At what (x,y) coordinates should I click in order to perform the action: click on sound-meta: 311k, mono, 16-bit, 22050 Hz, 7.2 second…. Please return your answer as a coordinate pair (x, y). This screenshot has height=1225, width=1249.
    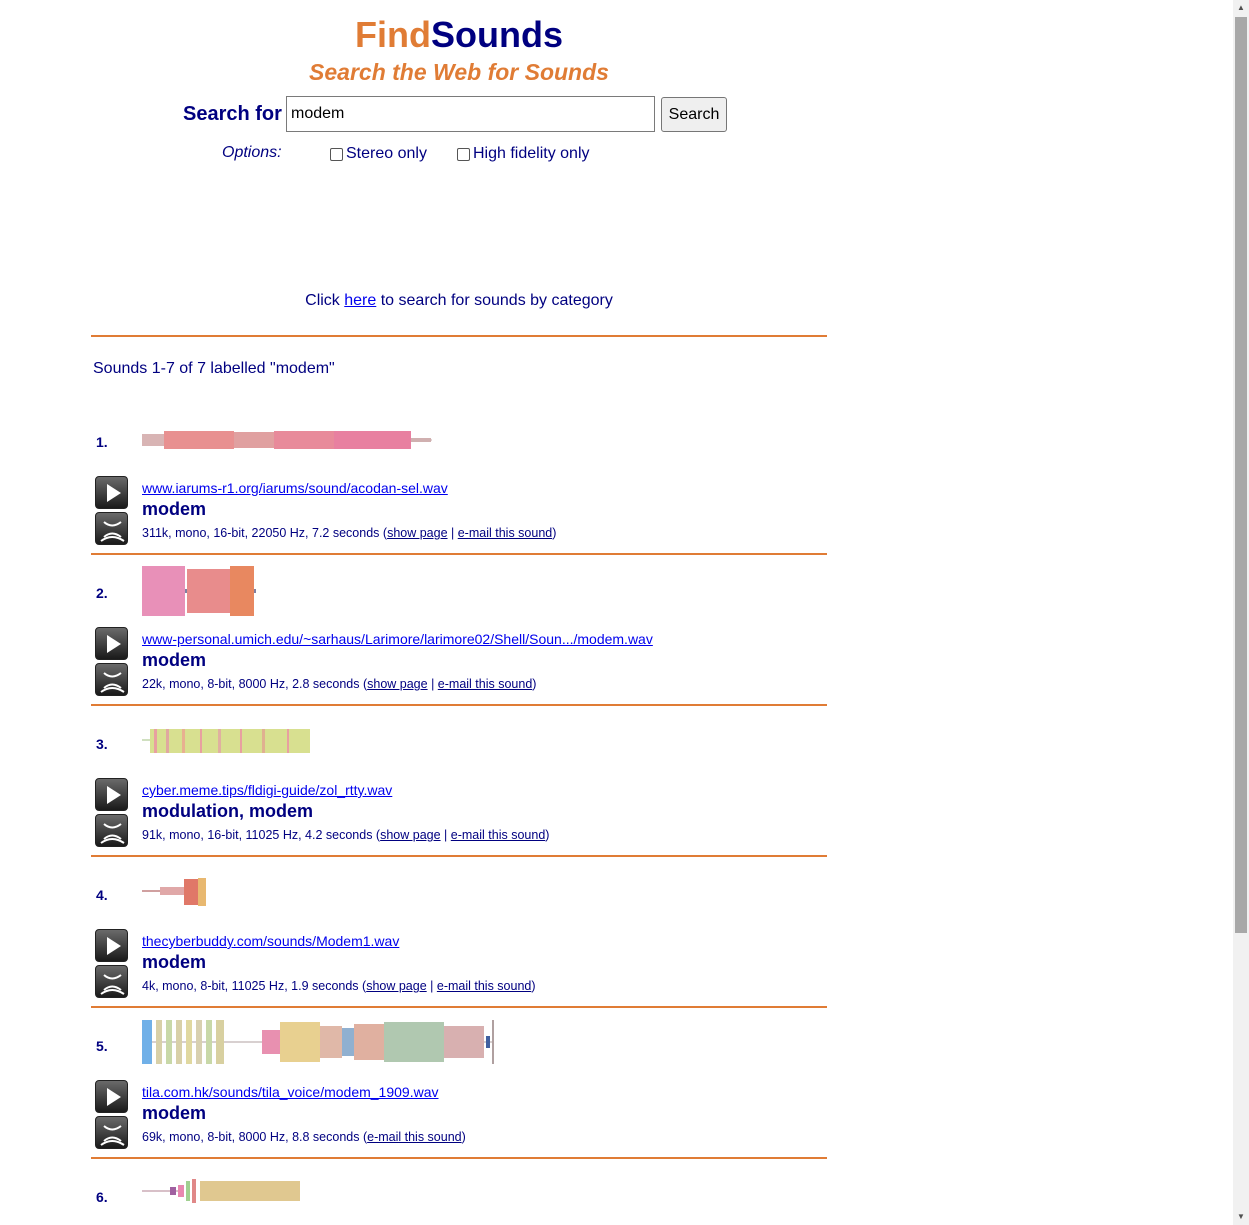
    Looking at the image, I should click on (349, 533).